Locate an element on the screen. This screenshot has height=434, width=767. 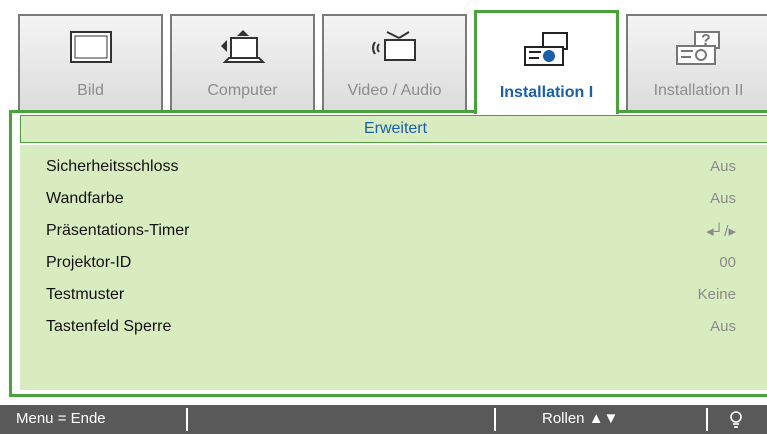
projector-help-icon: ? is located at coordinates (697, 48).